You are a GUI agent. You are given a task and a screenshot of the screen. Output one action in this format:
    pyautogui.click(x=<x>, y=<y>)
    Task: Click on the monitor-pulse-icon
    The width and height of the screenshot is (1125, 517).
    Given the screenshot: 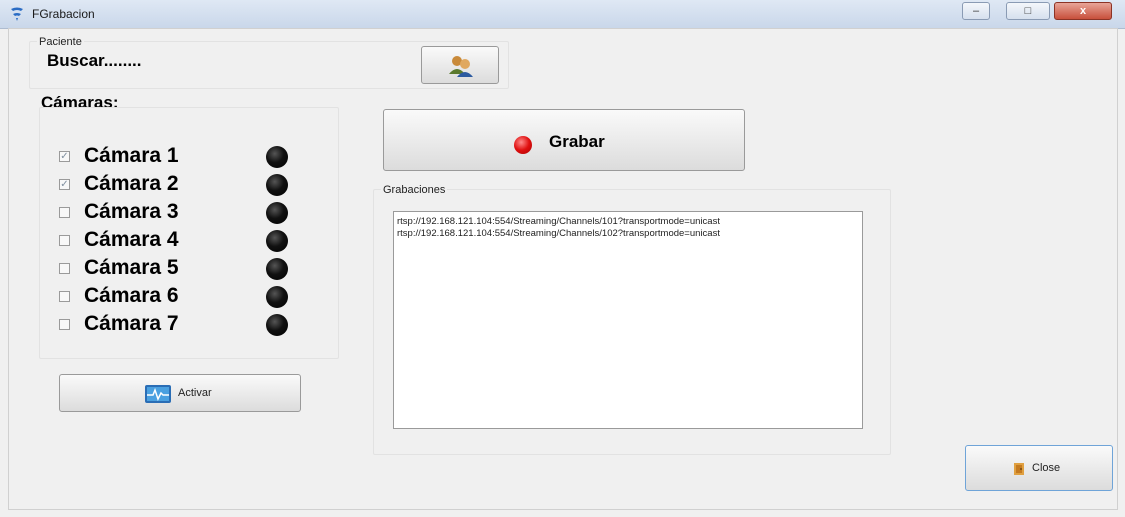 What is the action you would take?
    pyautogui.click(x=158, y=394)
    